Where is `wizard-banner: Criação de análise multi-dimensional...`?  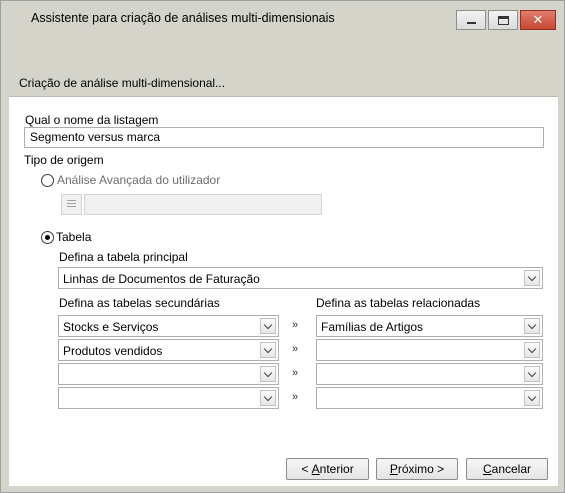
wizard-banner: Criação de análise multi-dimensional... is located at coordinates (283, 64).